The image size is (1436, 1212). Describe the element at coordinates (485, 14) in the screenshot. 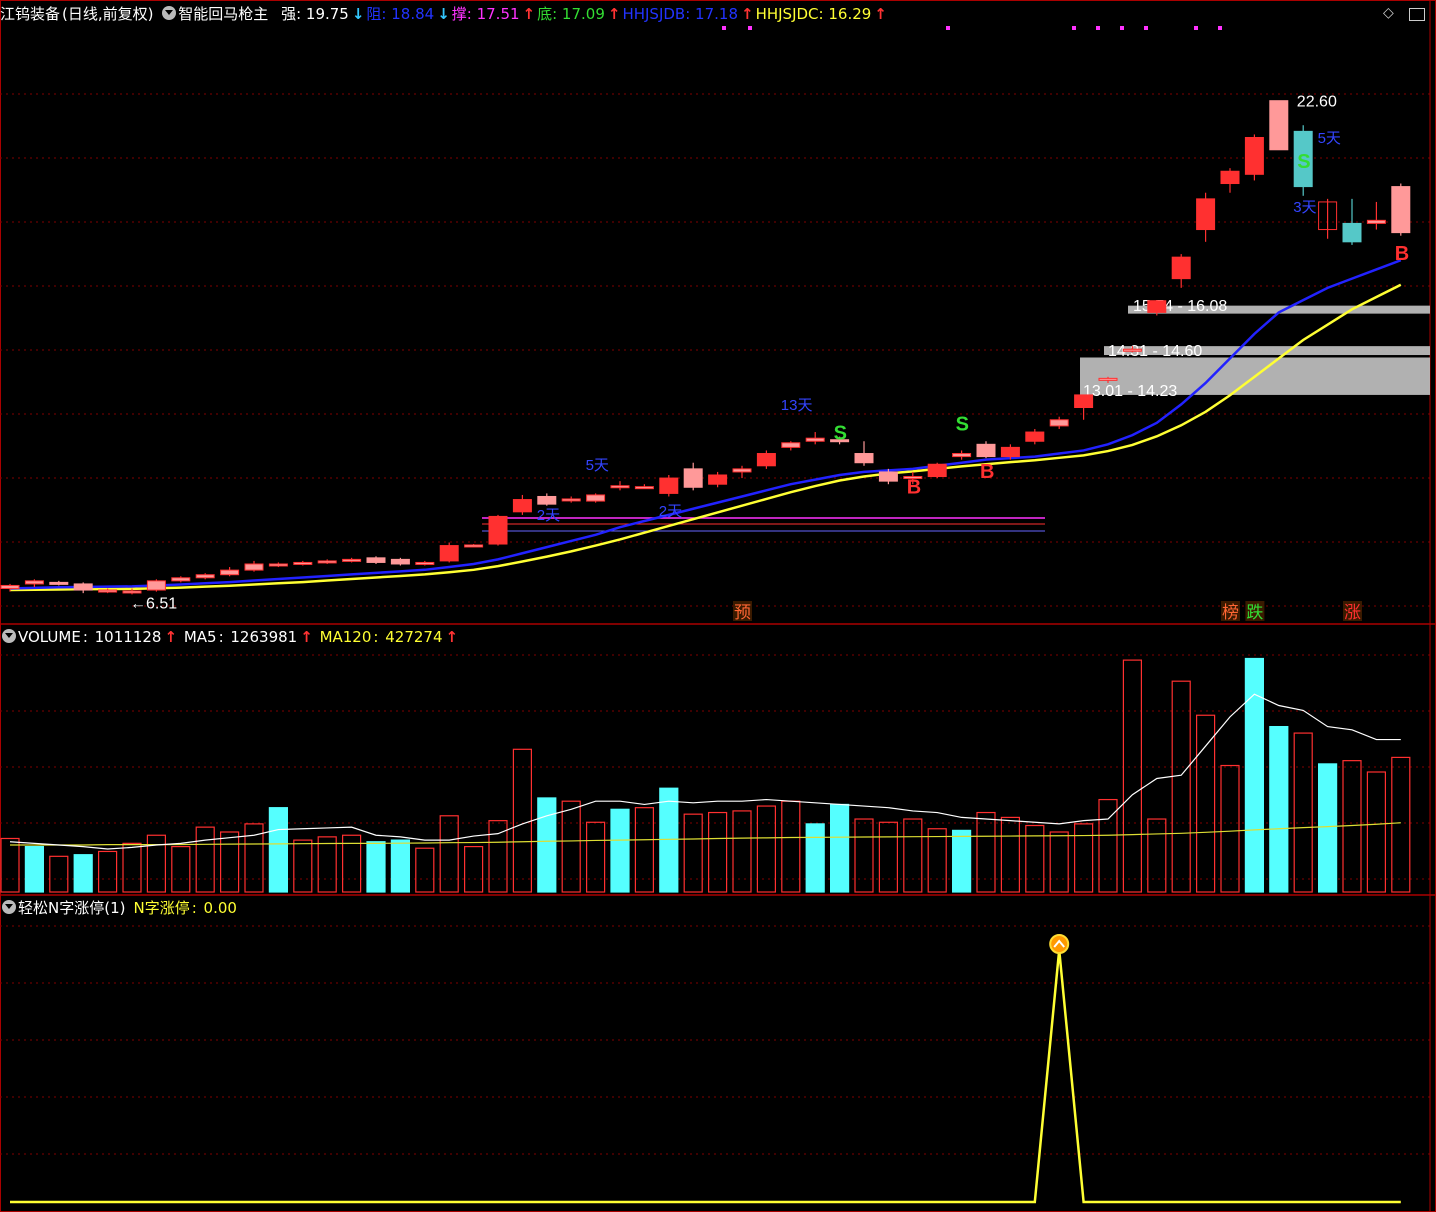

I see `indicator-value-2: 撑: 17.51` at that location.